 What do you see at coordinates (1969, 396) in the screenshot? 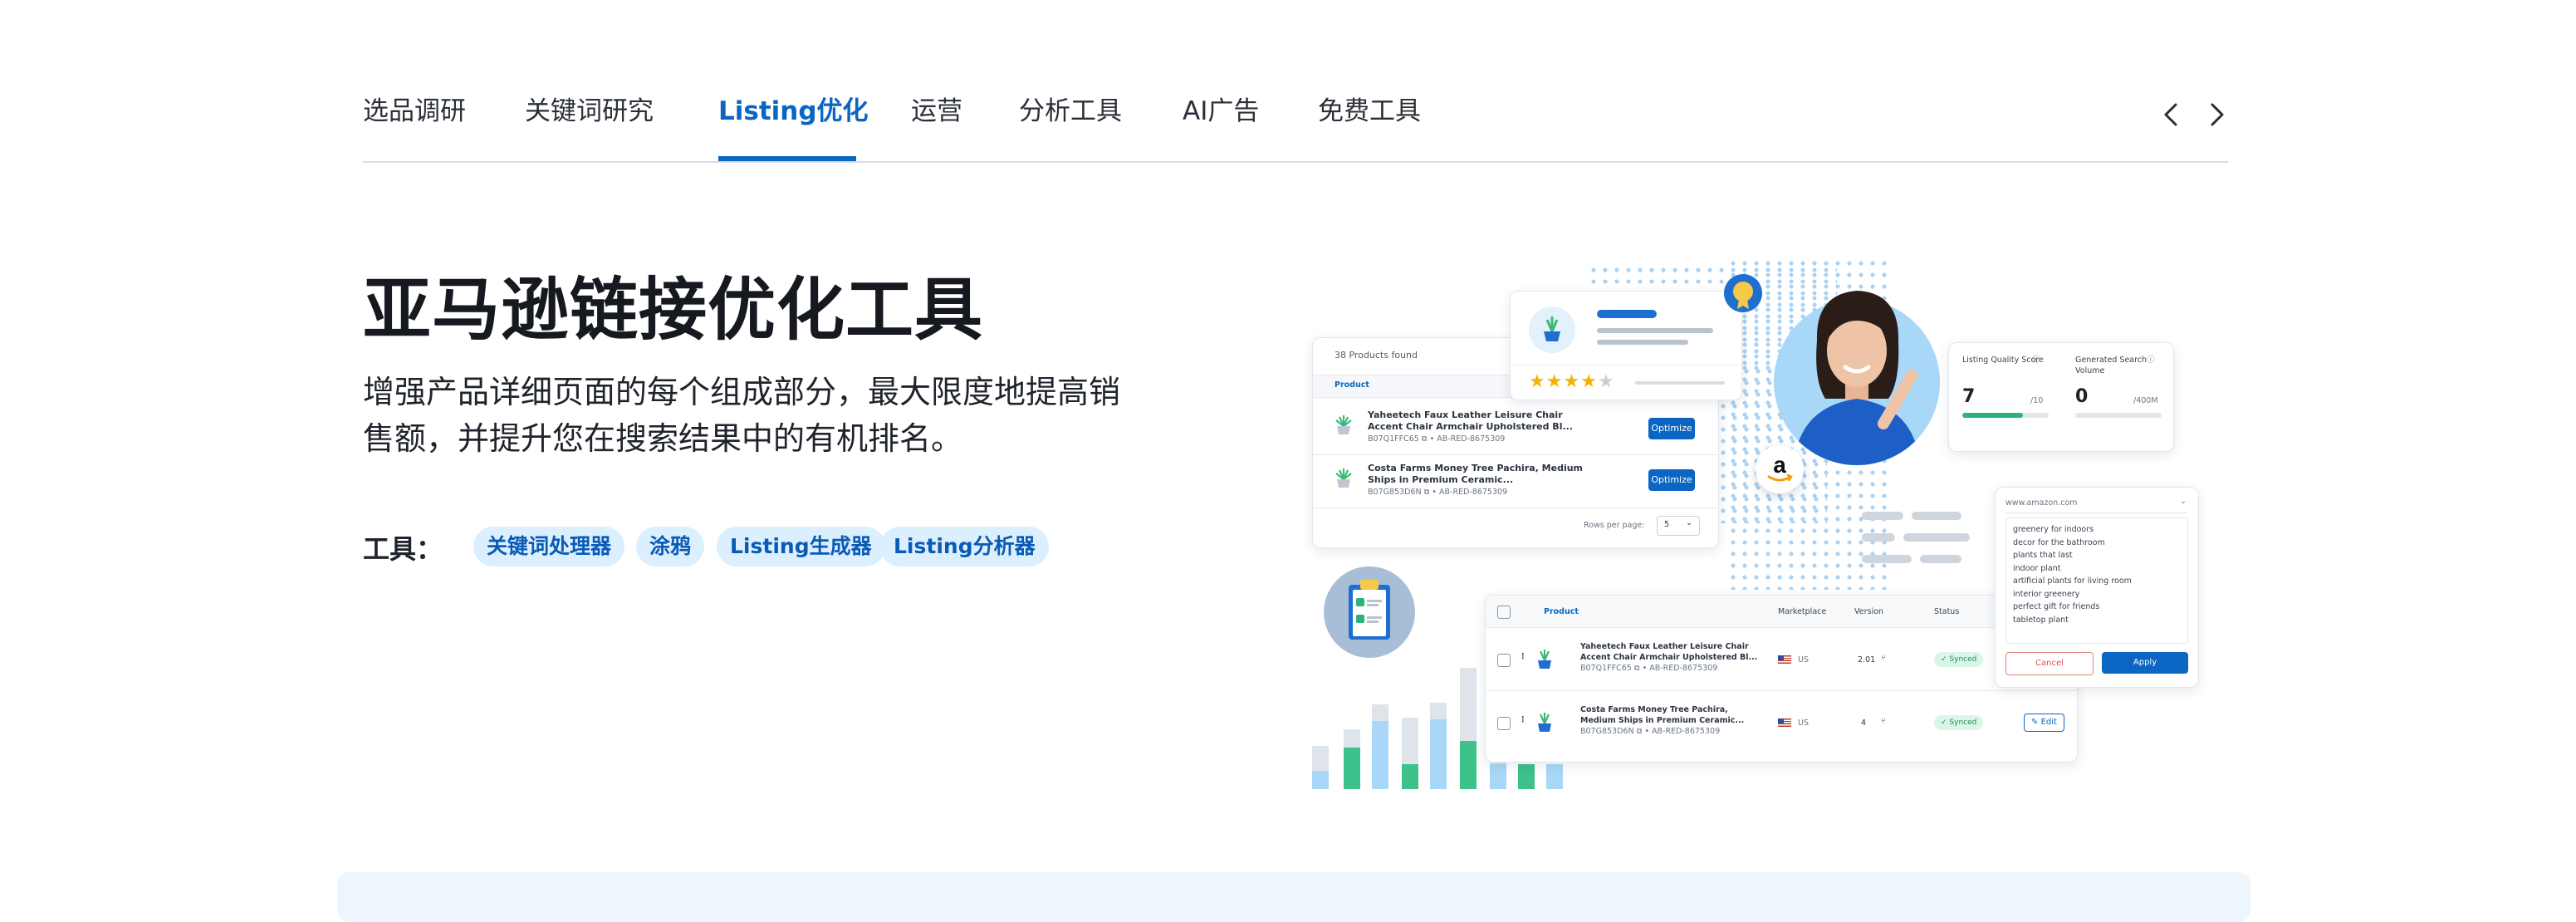
I see `lqs-value: 7` at bounding box center [1969, 396].